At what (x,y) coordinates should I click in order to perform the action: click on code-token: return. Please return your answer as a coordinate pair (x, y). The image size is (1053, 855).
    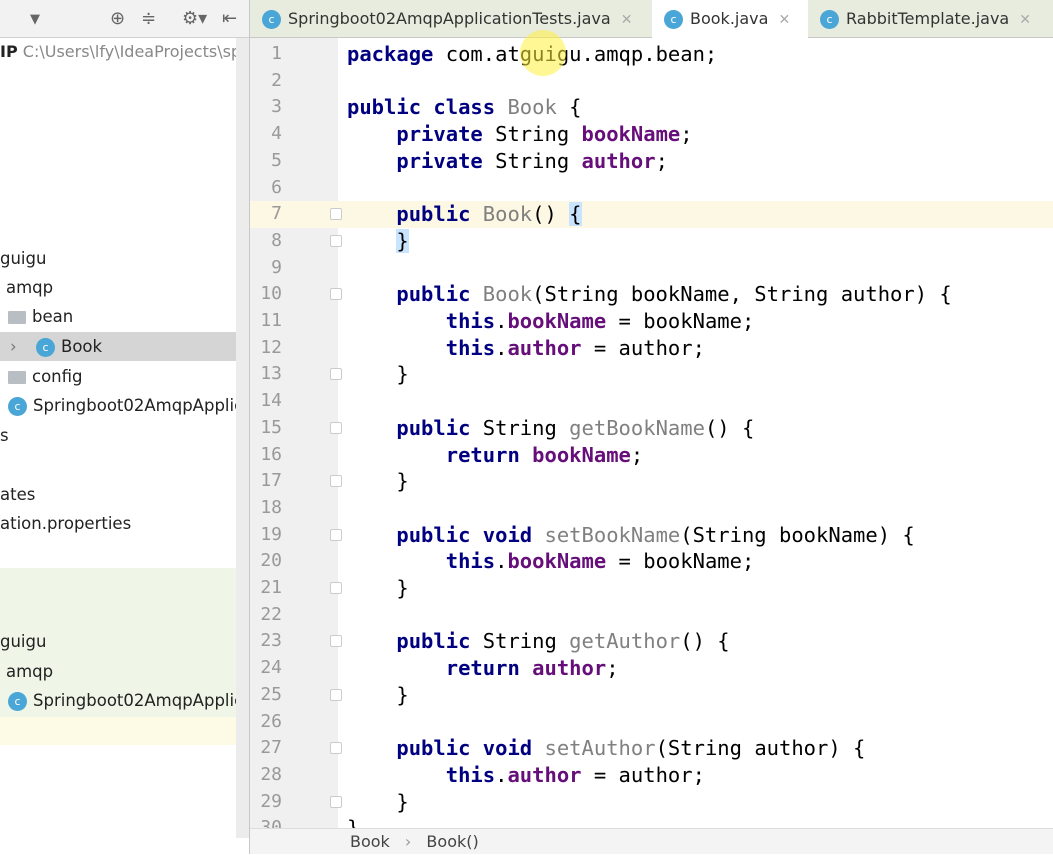
    Looking at the image, I should click on (440, 454).